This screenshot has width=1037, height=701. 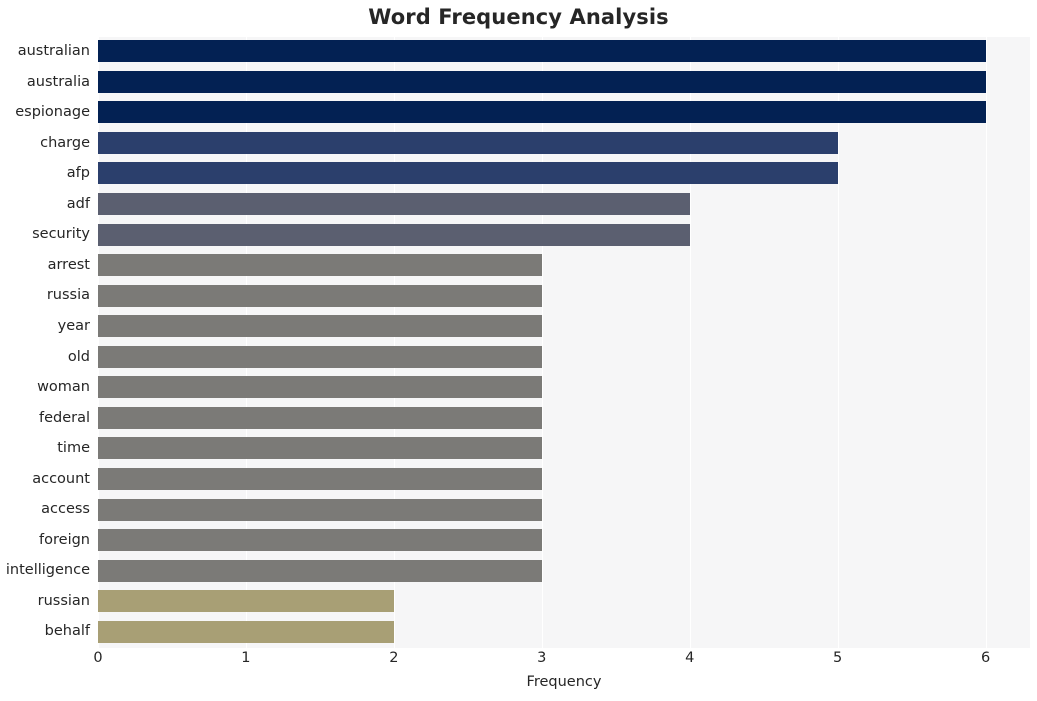 I want to click on y-tick-label-intelligence: intelligence, so click(x=47, y=570).